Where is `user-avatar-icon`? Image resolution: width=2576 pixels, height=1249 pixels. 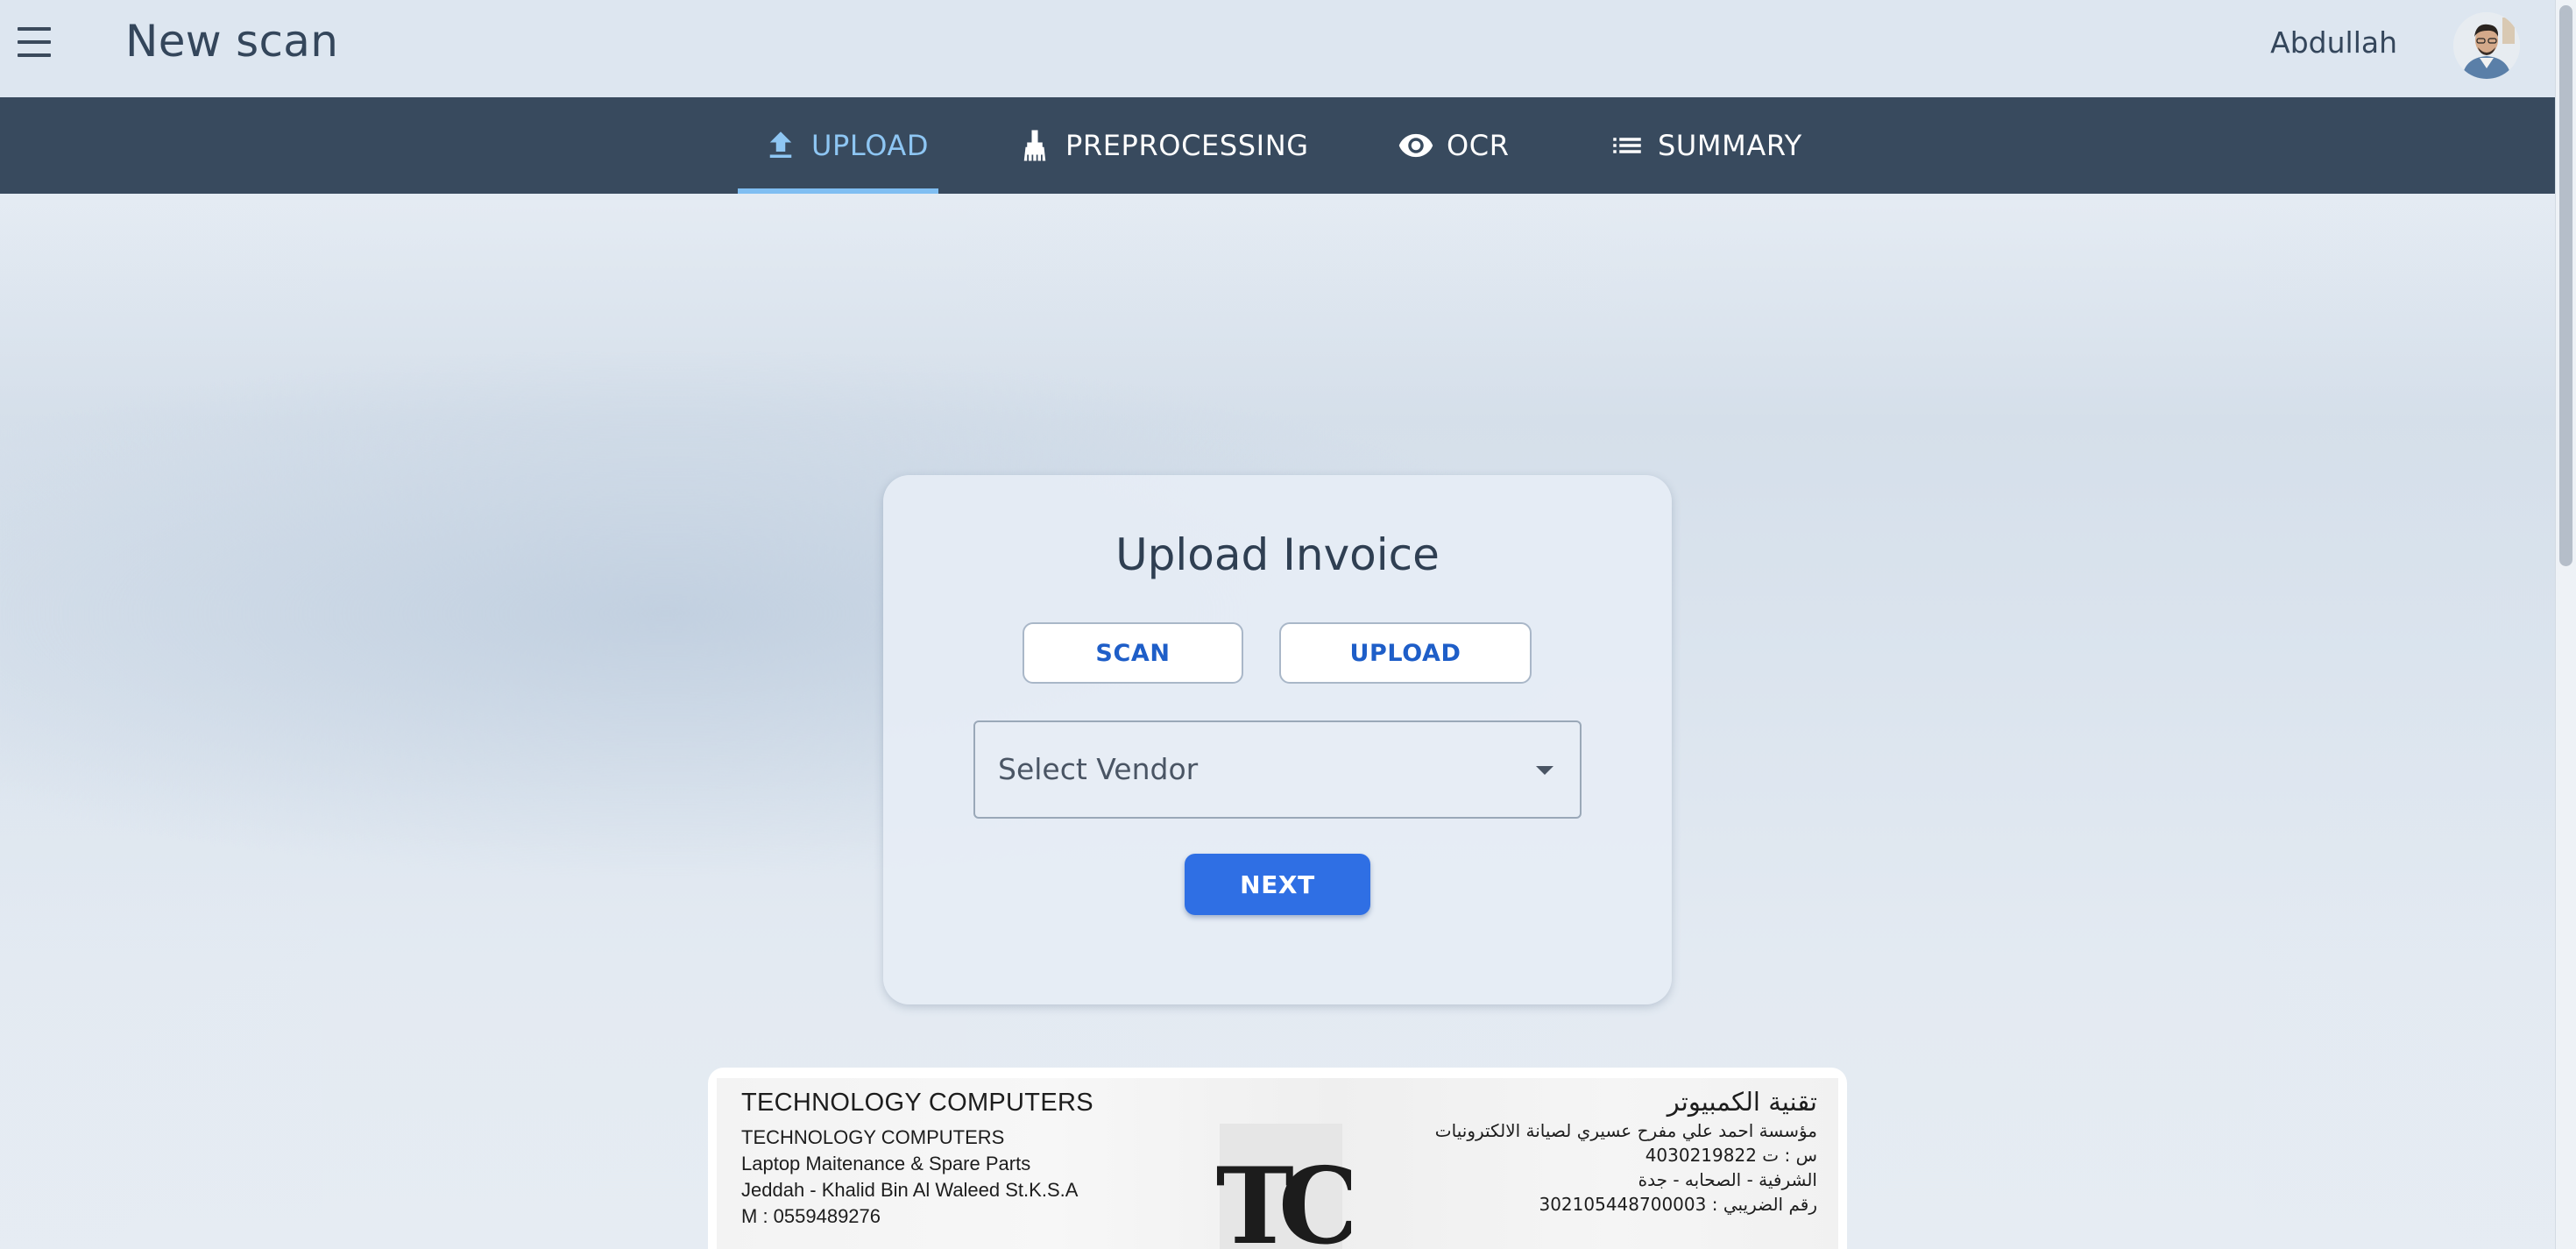 user-avatar-icon is located at coordinates (2486, 45).